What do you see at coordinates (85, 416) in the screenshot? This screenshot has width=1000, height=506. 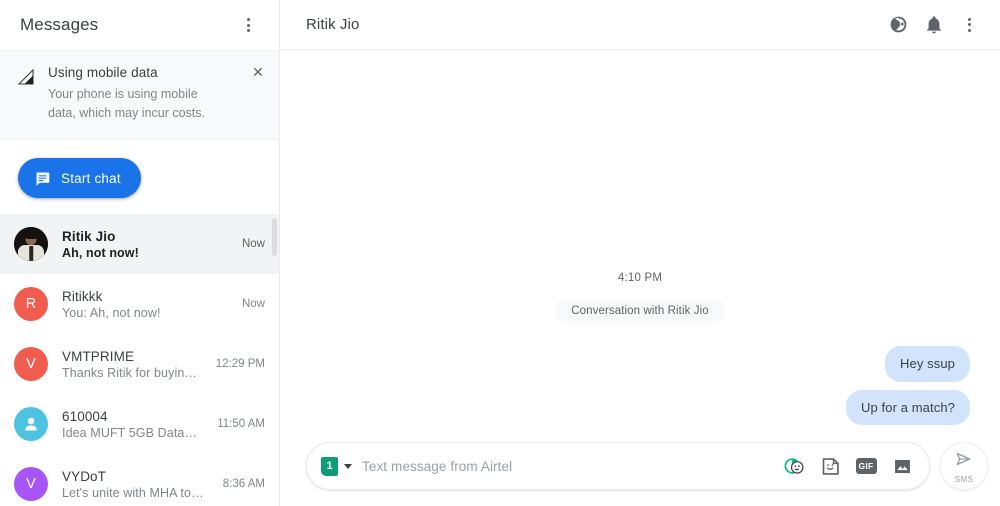 I see `conversation-name: 610004` at bounding box center [85, 416].